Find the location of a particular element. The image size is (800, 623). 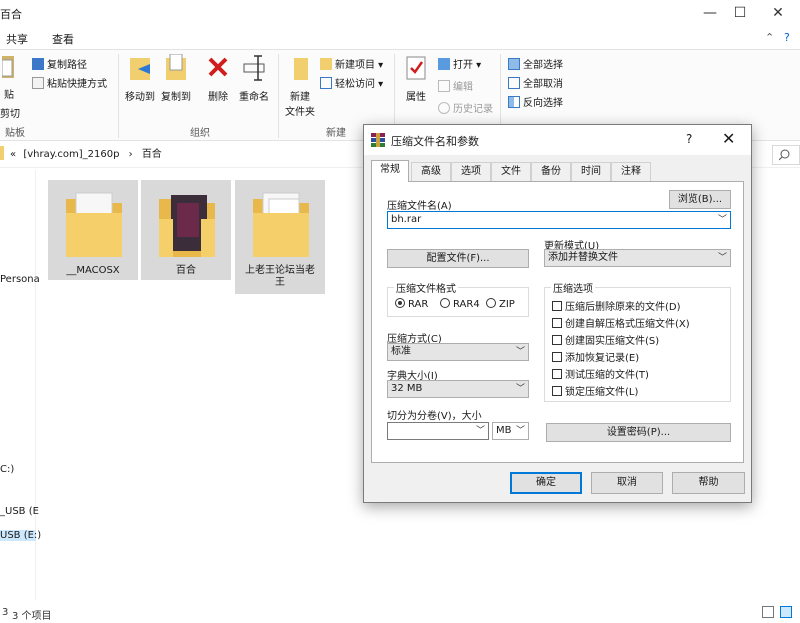

split-unit-select: MB ﹀ is located at coordinates (510, 431).